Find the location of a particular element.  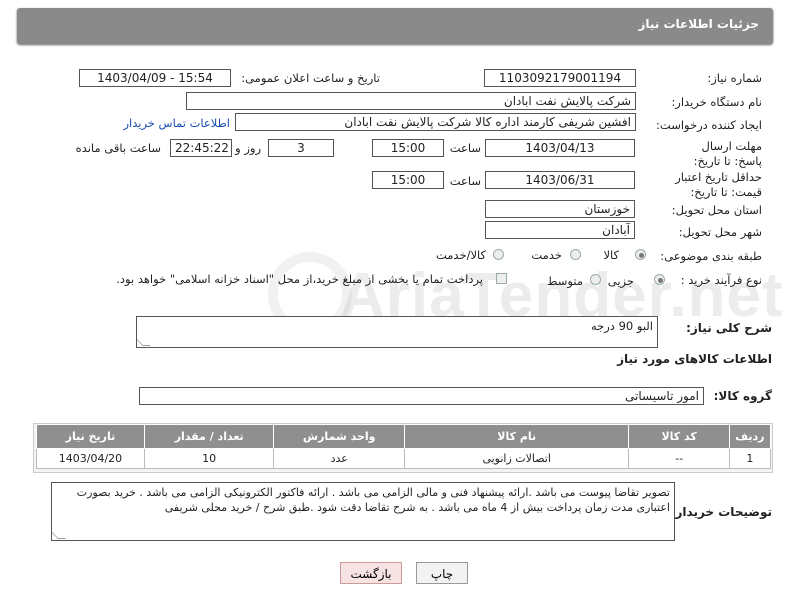

process-minor-radio is located at coordinates (659, 279).